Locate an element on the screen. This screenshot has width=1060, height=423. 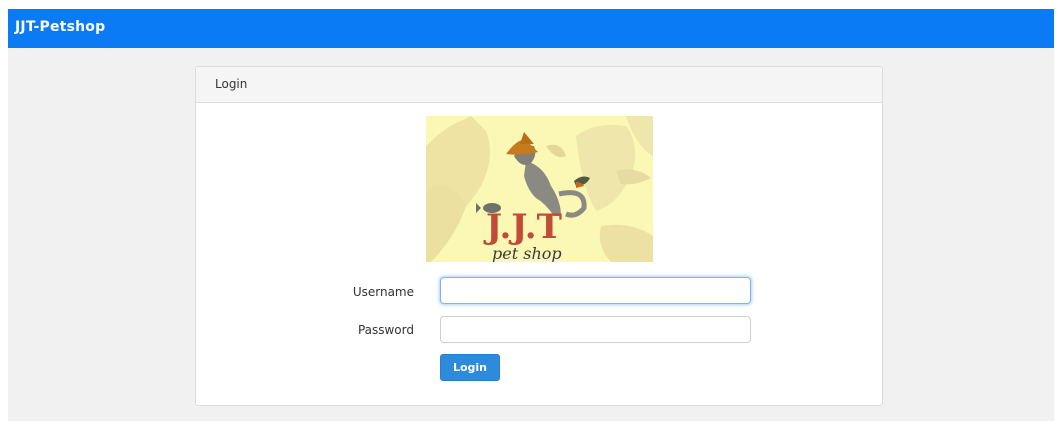
petshop-logo-image: J.J.T pet shop is located at coordinates (539, 189).